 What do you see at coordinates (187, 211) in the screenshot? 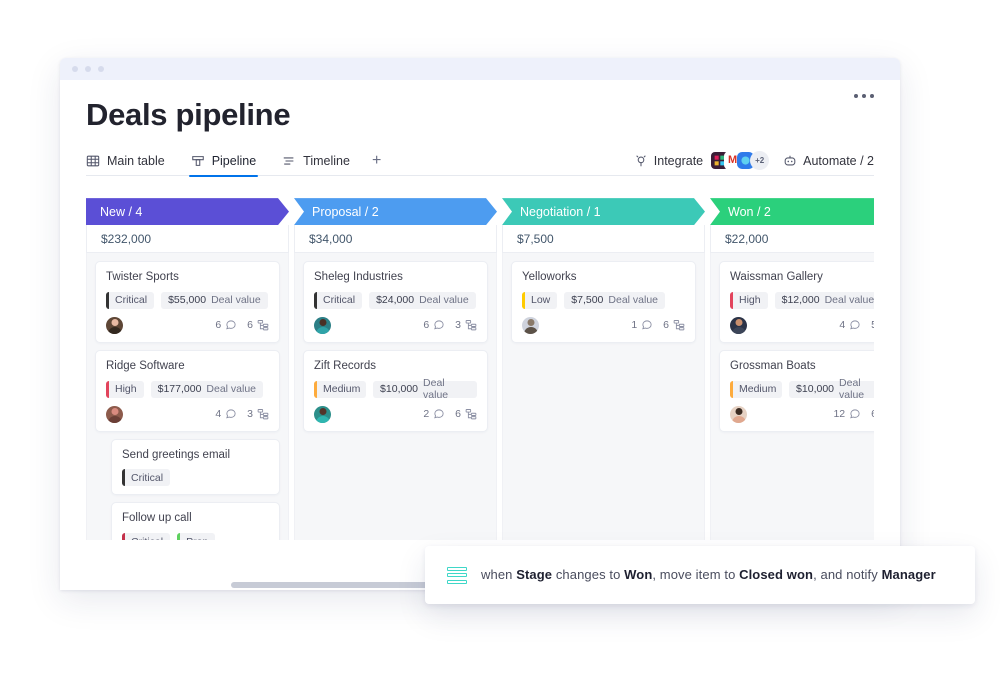
I see `column-header: New / 4` at bounding box center [187, 211].